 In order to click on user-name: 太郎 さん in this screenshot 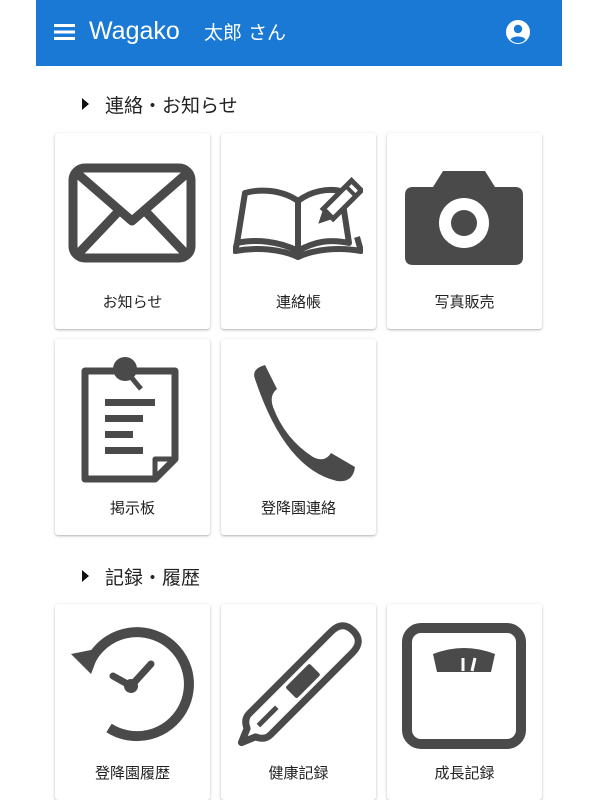, I will do `click(245, 33)`.